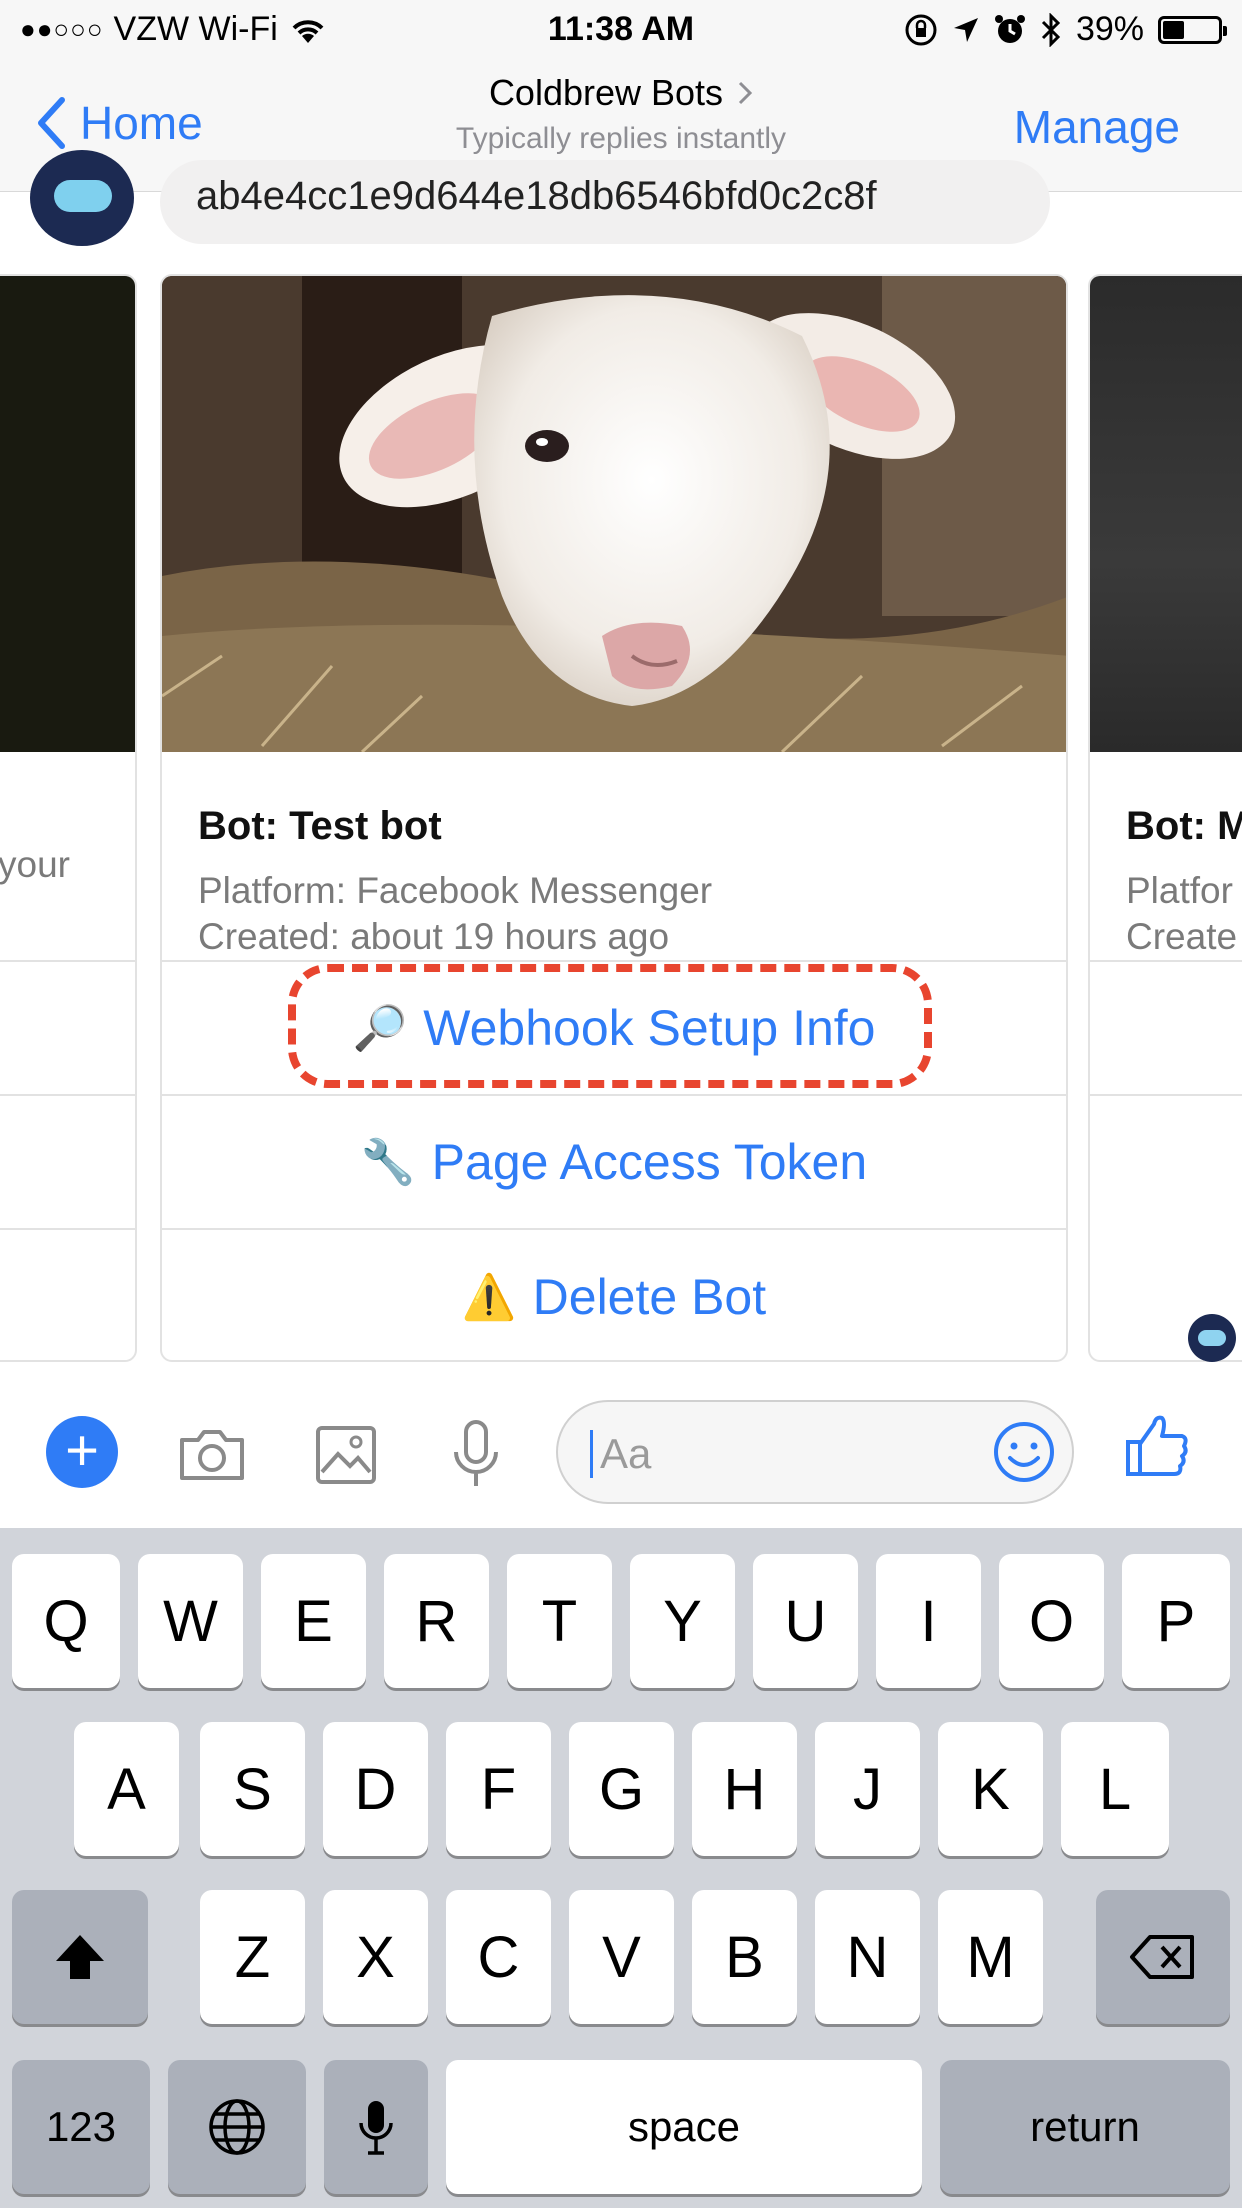 This screenshot has height=2208, width=1242. What do you see at coordinates (649, 1297) in the screenshot?
I see `button-label: Delete Bot` at bounding box center [649, 1297].